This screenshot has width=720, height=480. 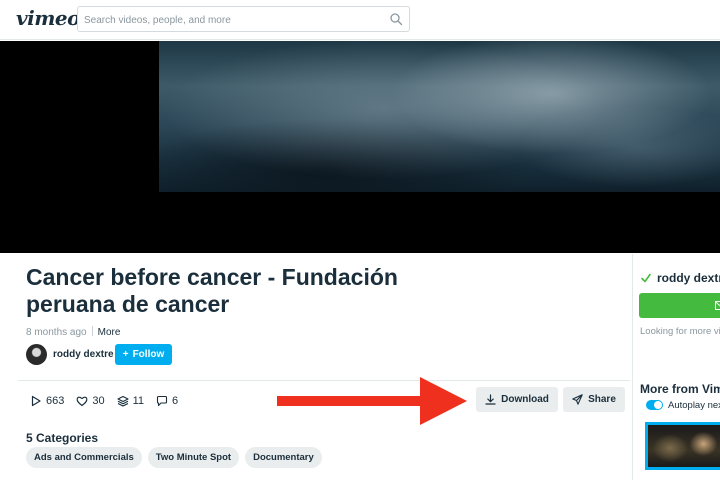 I want to click on plays-stat: 663, so click(x=47, y=401).